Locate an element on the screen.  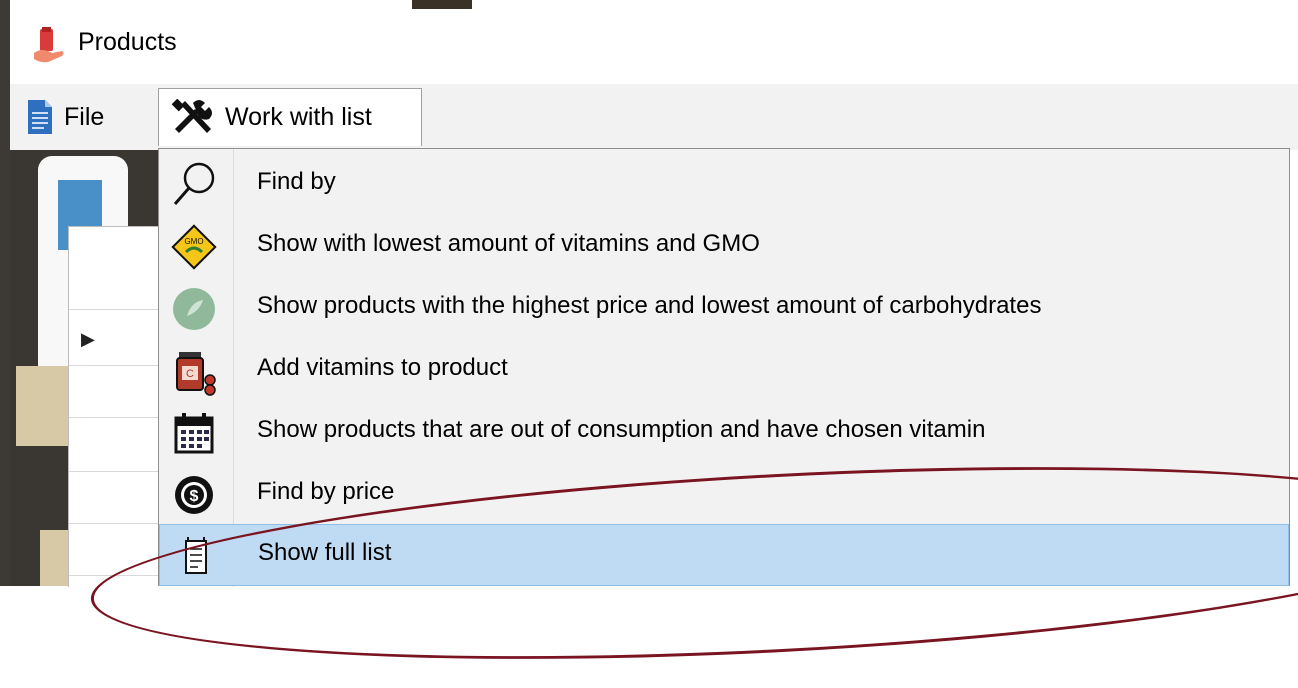
svg-text: GMO is located at coordinates (193, 241).